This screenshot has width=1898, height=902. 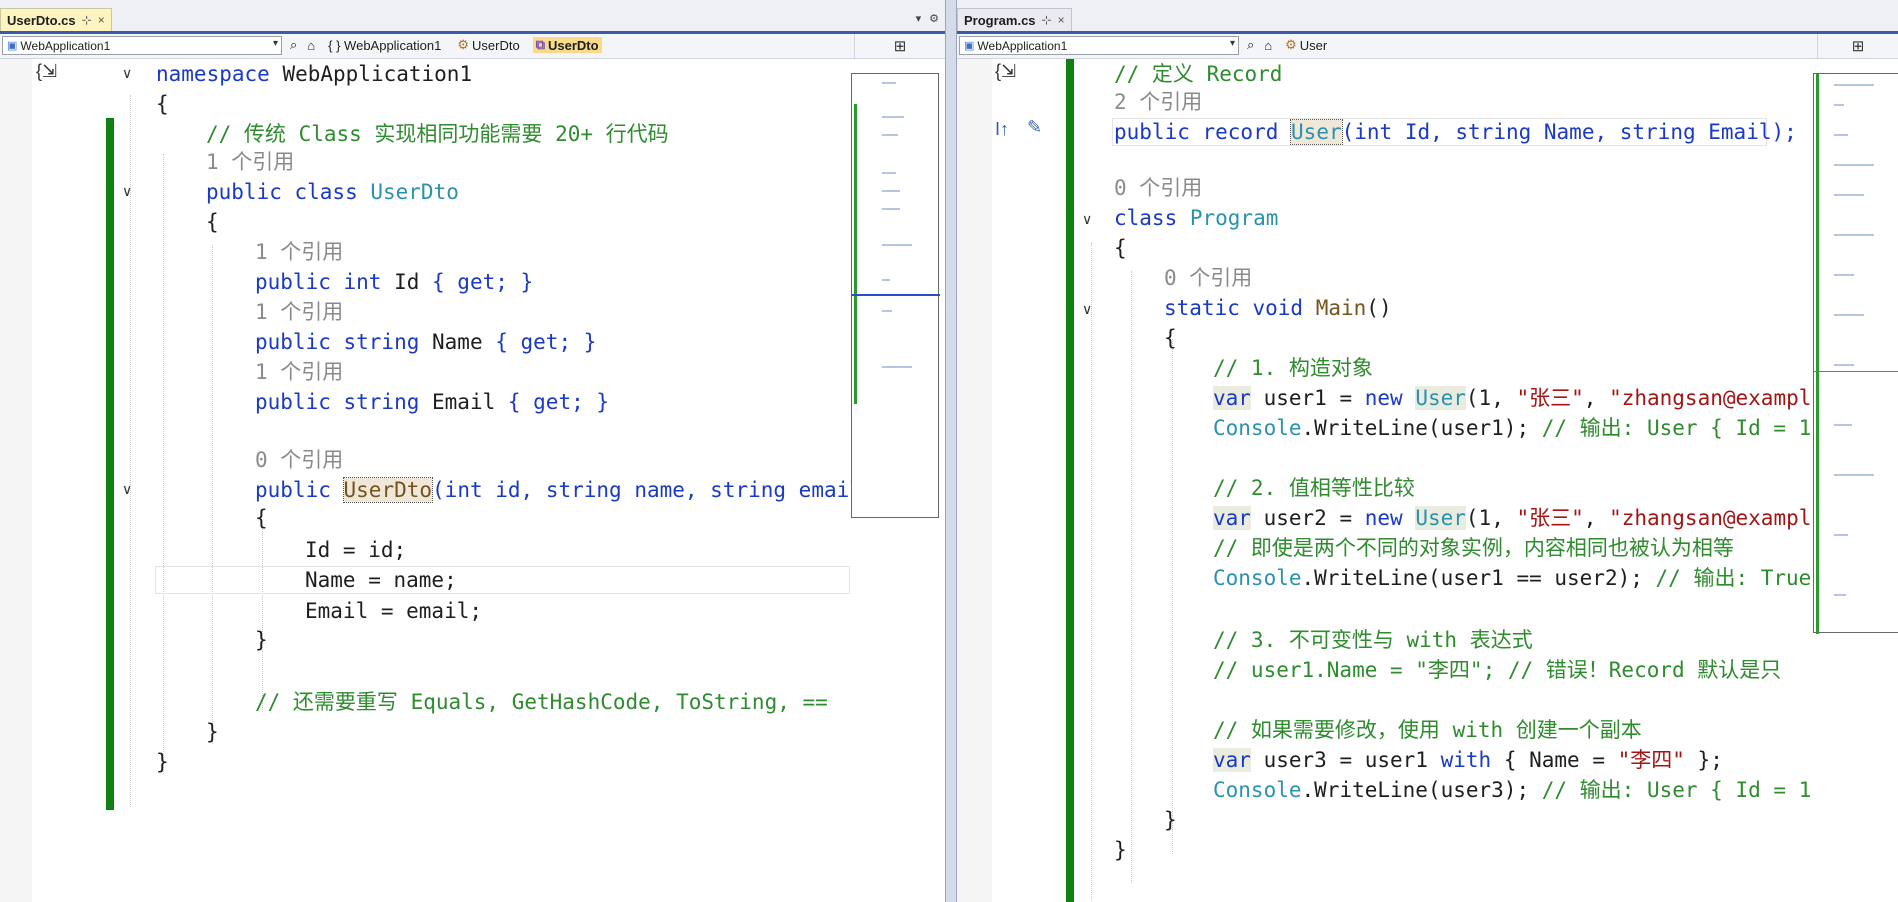 What do you see at coordinates (1034, 127) in the screenshot?
I see `quick-actions-icon: ✎` at bounding box center [1034, 127].